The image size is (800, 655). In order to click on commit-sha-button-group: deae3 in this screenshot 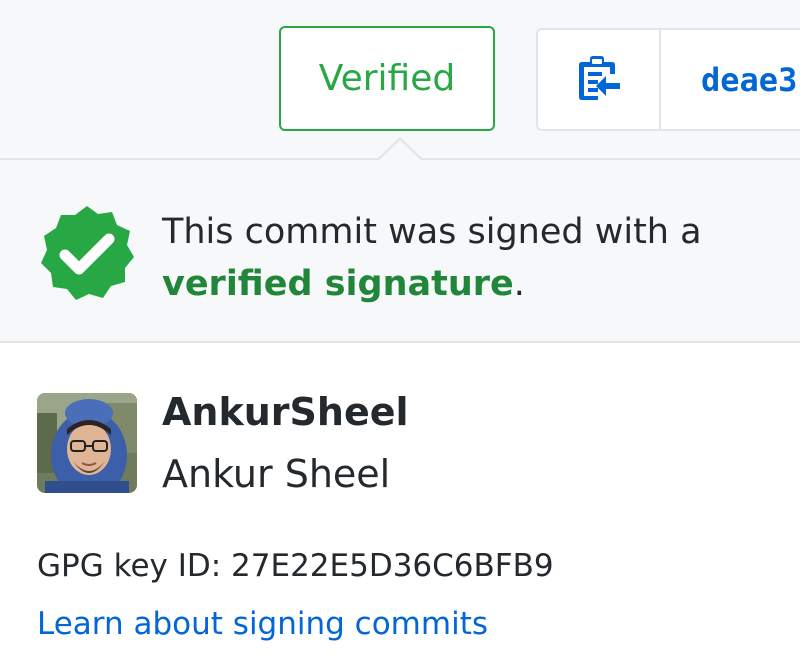, I will do `click(668, 79)`.